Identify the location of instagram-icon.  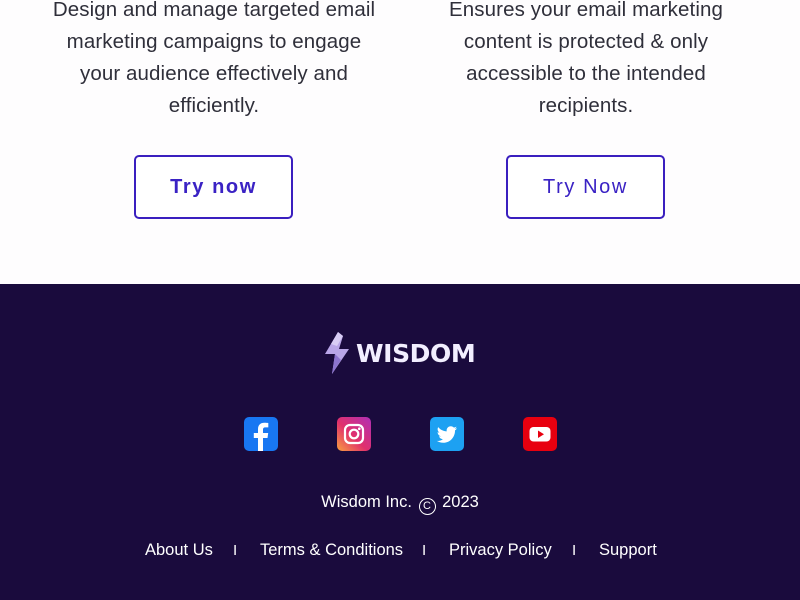
(354, 434).